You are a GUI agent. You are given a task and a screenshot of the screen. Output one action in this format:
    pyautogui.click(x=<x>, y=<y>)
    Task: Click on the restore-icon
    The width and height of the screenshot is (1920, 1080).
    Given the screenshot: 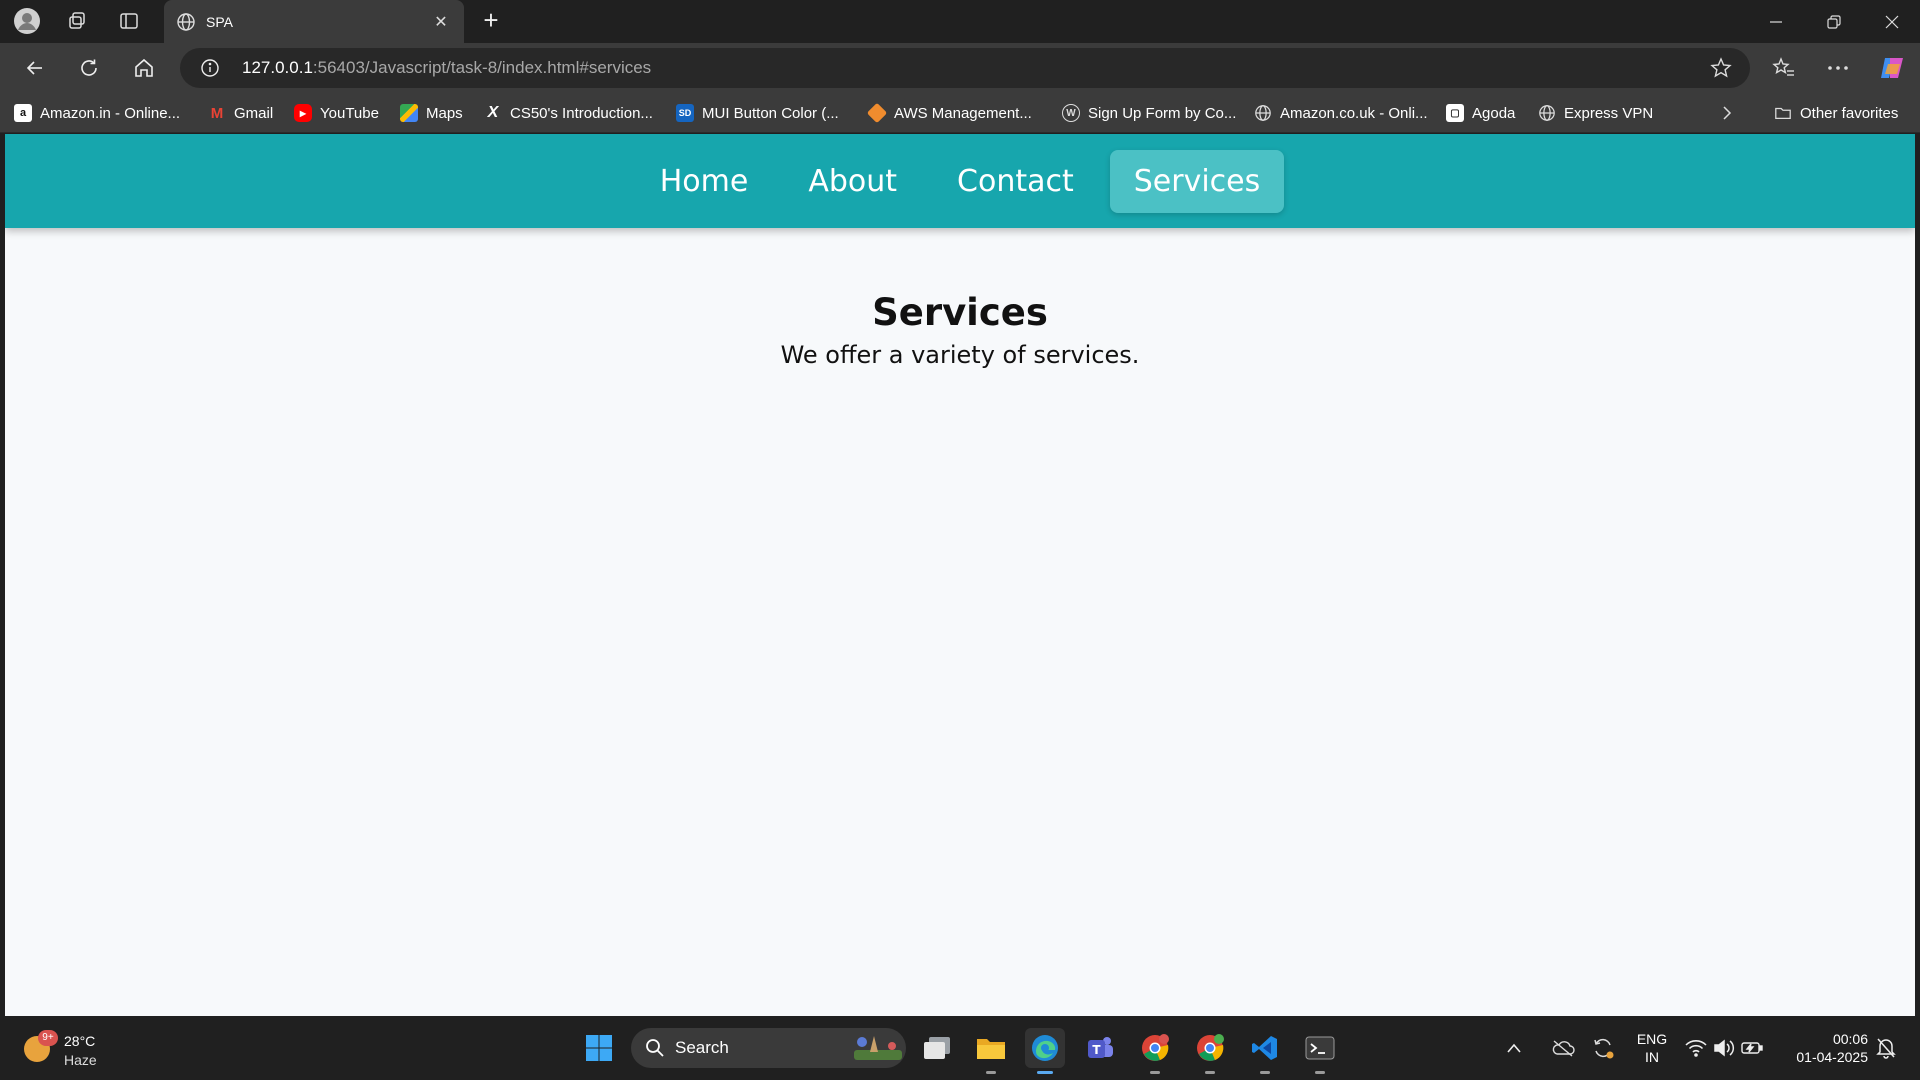 What is the action you would take?
    pyautogui.click(x=1834, y=21)
    